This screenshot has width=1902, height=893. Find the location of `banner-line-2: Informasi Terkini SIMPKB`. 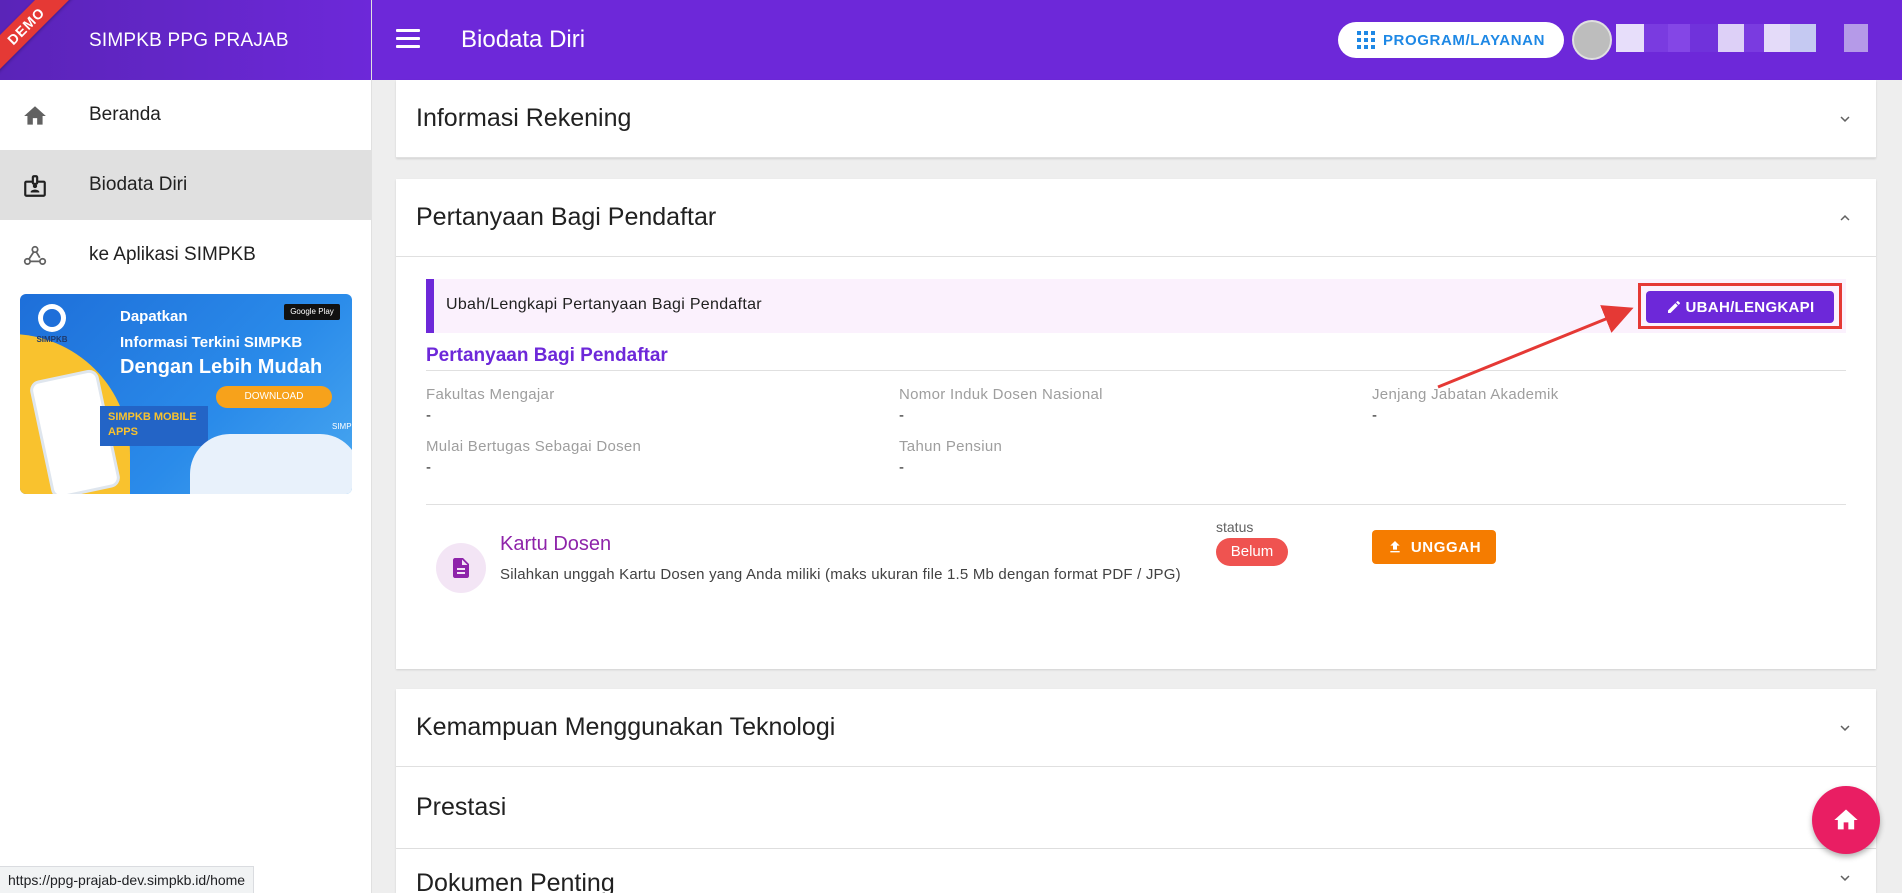

banner-line-2: Informasi Terkini SIMPKB is located at coordinates (211, 342).